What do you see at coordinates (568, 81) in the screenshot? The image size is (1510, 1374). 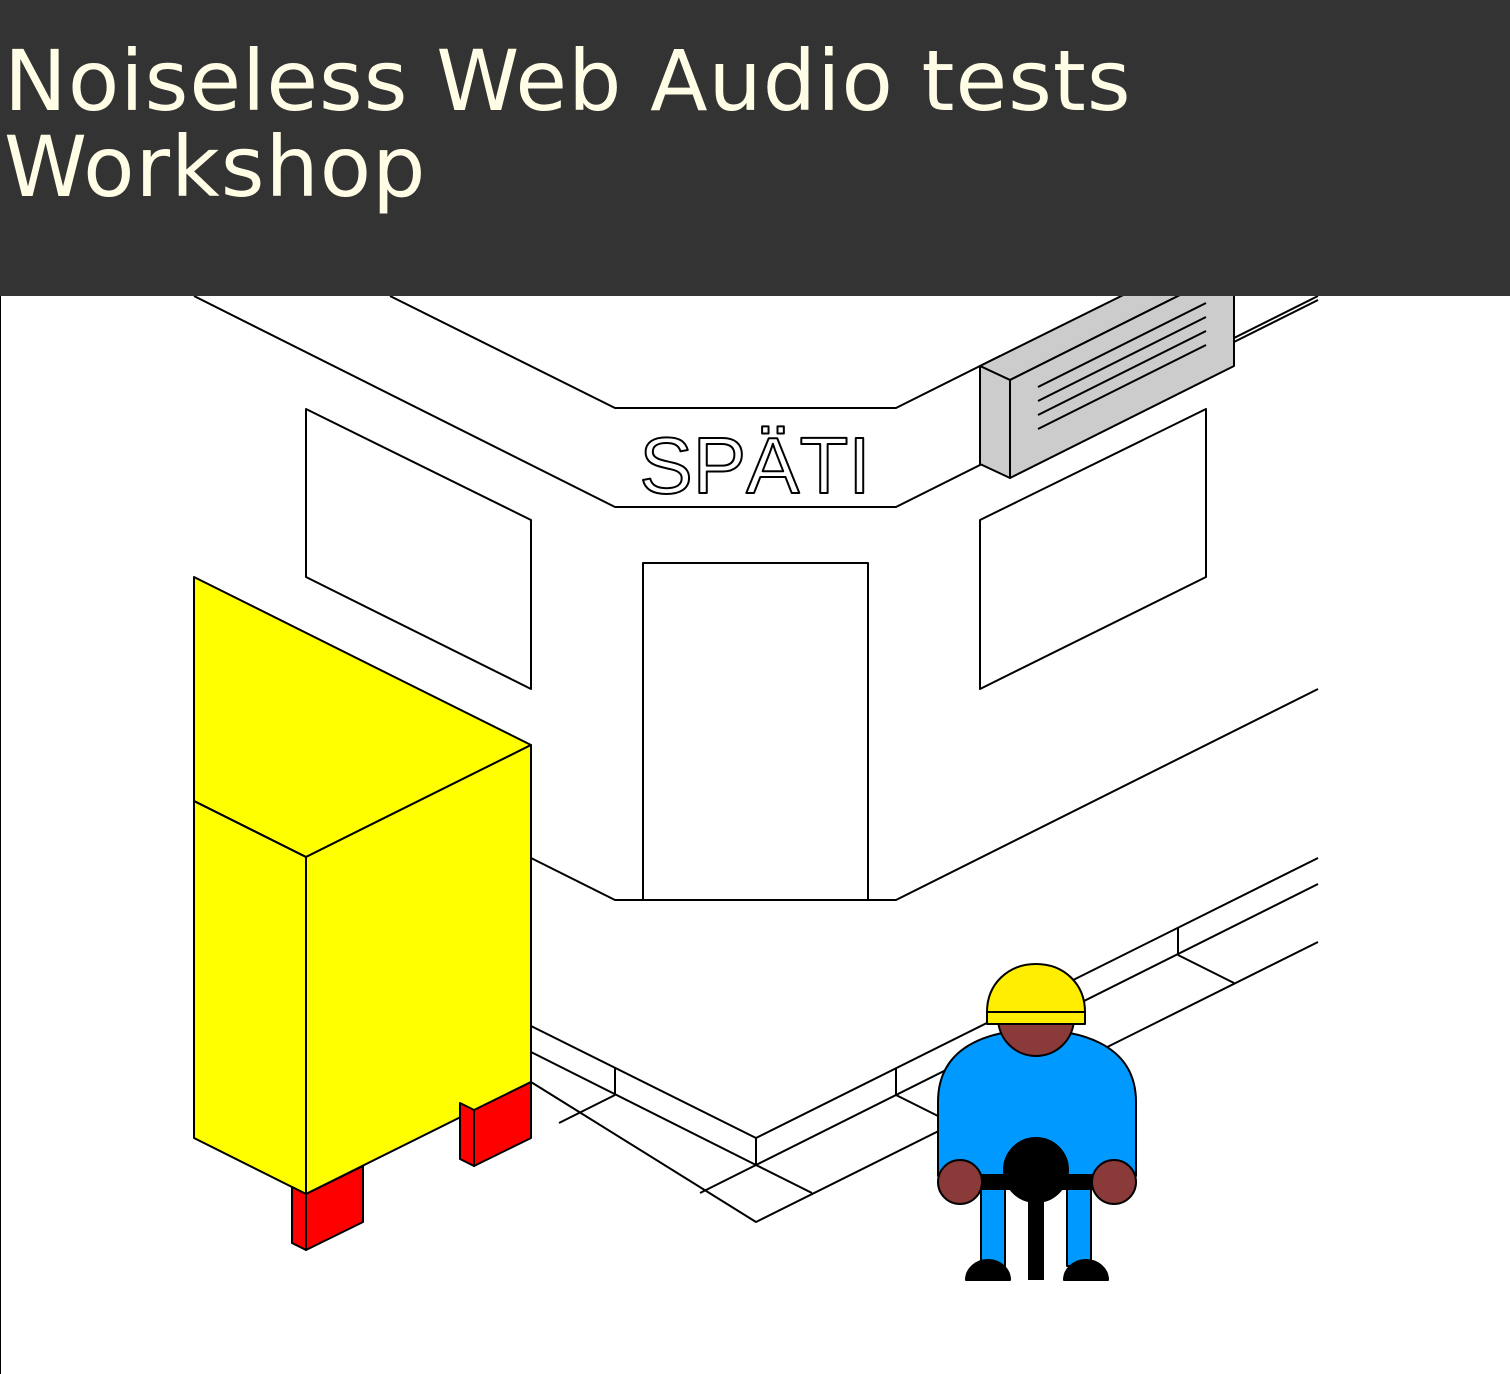 I see `page-title-line-1: Noiseless Web Audio tests` at bounding box center [568, 81].